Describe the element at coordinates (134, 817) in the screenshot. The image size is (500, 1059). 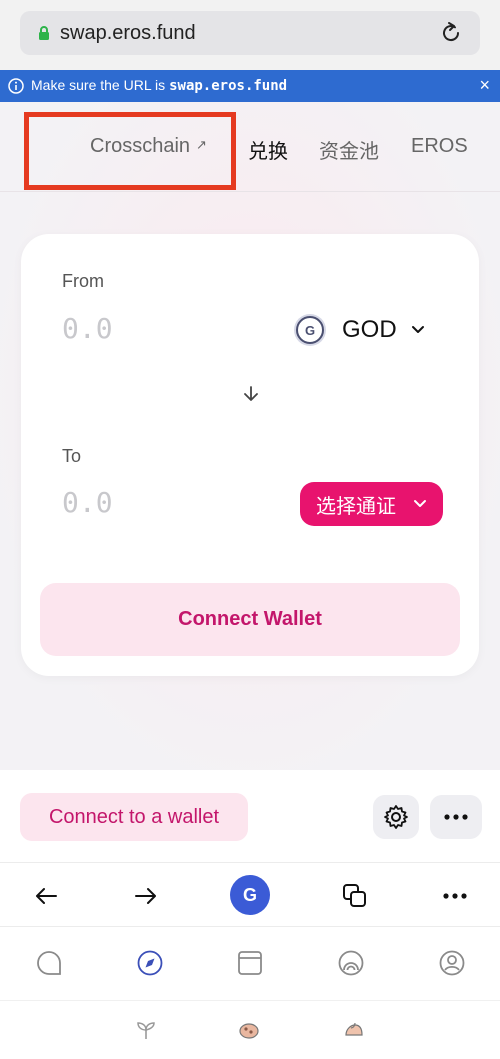
I see `connect-to-wallet-button: Connect to a wallet` at that location.